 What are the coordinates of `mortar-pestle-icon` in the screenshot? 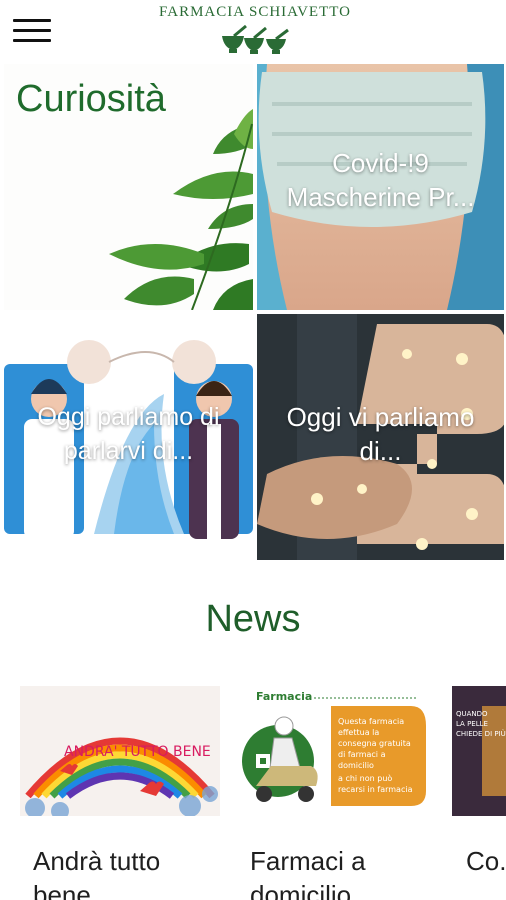 It's located at (255, 39).